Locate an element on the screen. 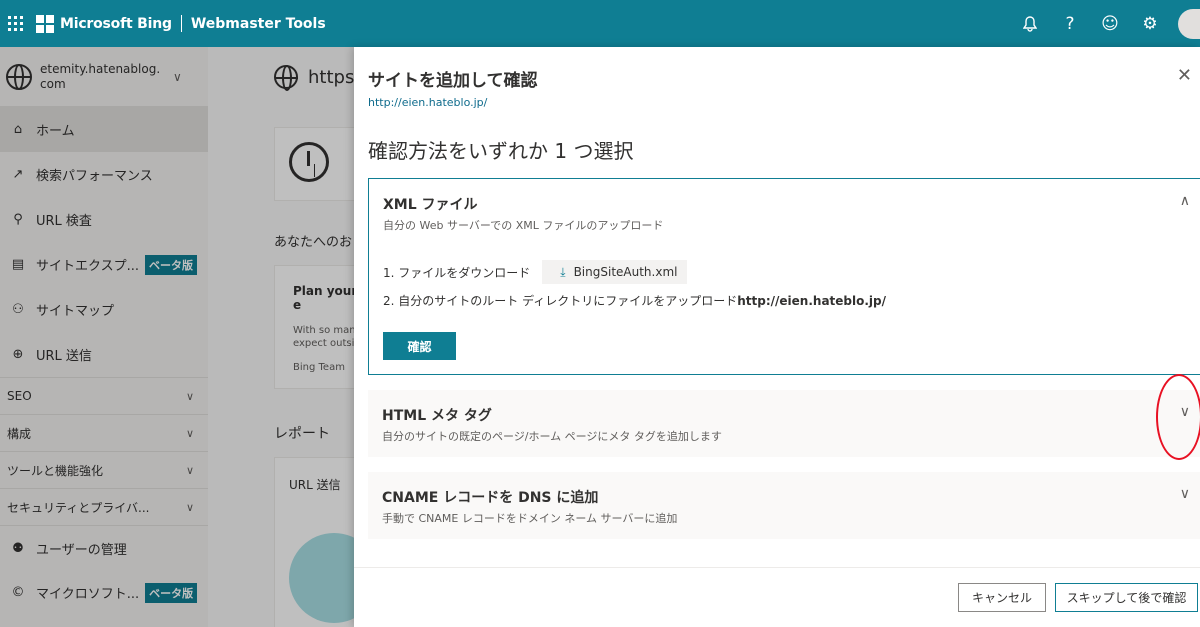  brand-name: Microsoft Bing is located at coordinates (116, 24).